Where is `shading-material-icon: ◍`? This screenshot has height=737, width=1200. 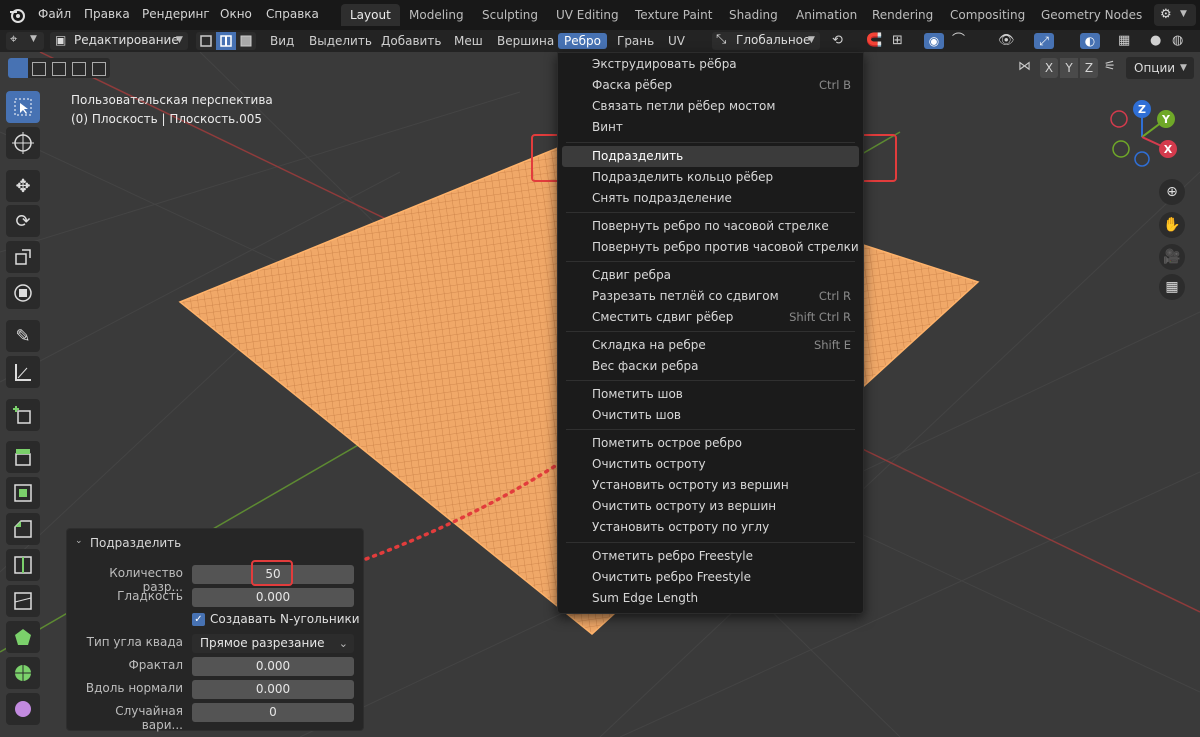
shading-material-icon: ◍ is located at coordinates (1177, 41).